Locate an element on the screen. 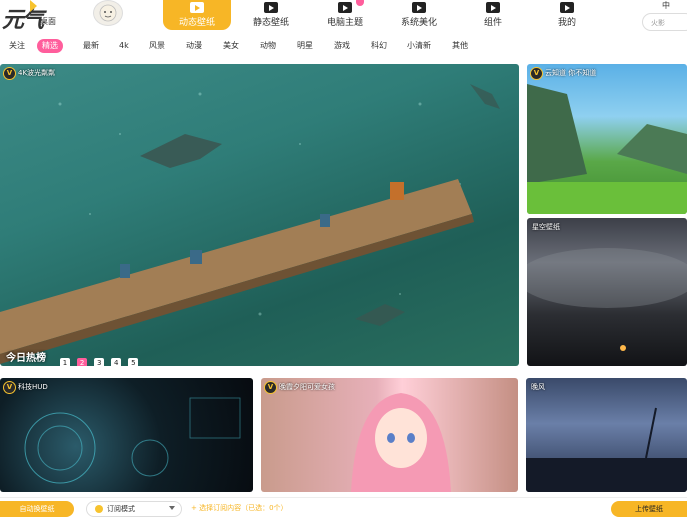 The image size is (687, 517). category-stars: 明星 is located at coordinates (305, 46).